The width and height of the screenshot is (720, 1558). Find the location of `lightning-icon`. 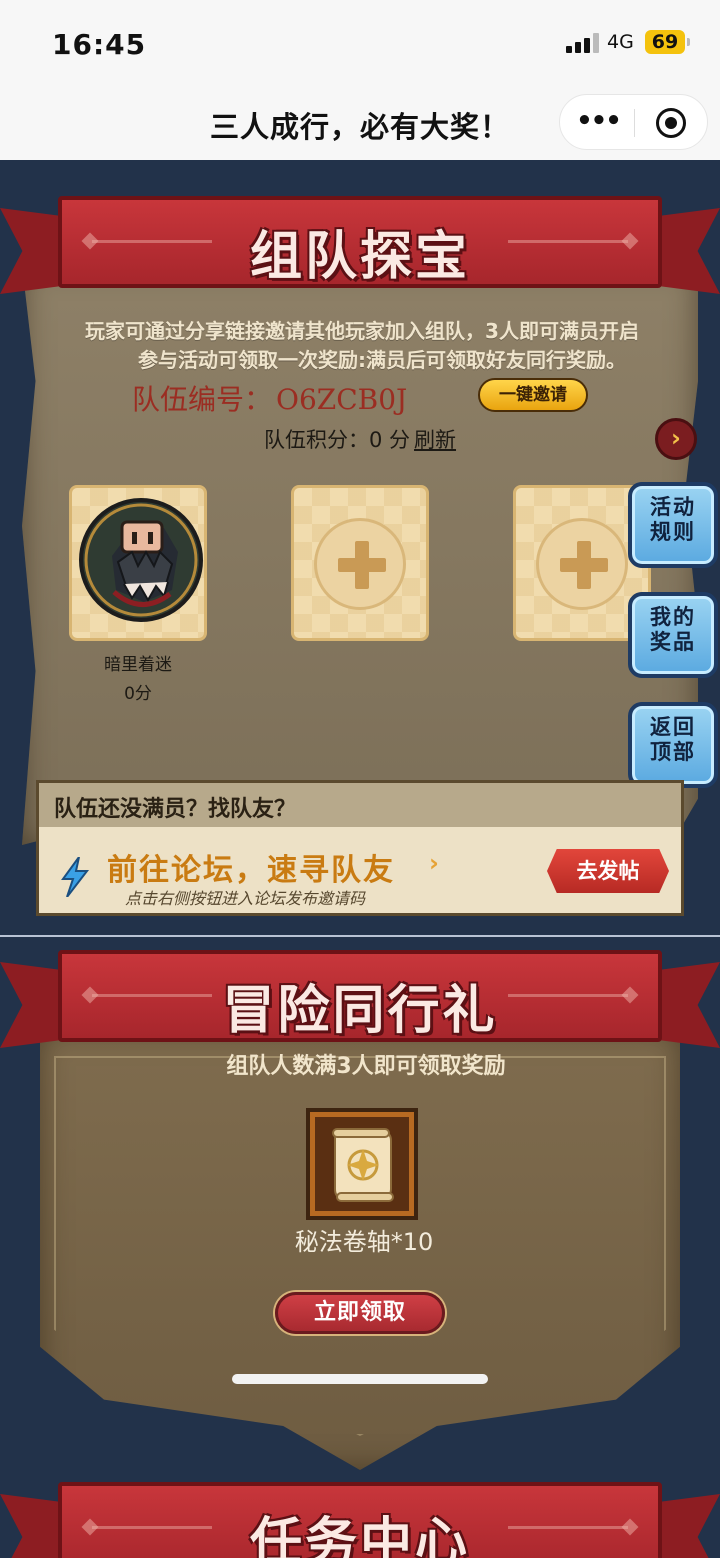

lightning-icon is located at coordinates (75, 877).